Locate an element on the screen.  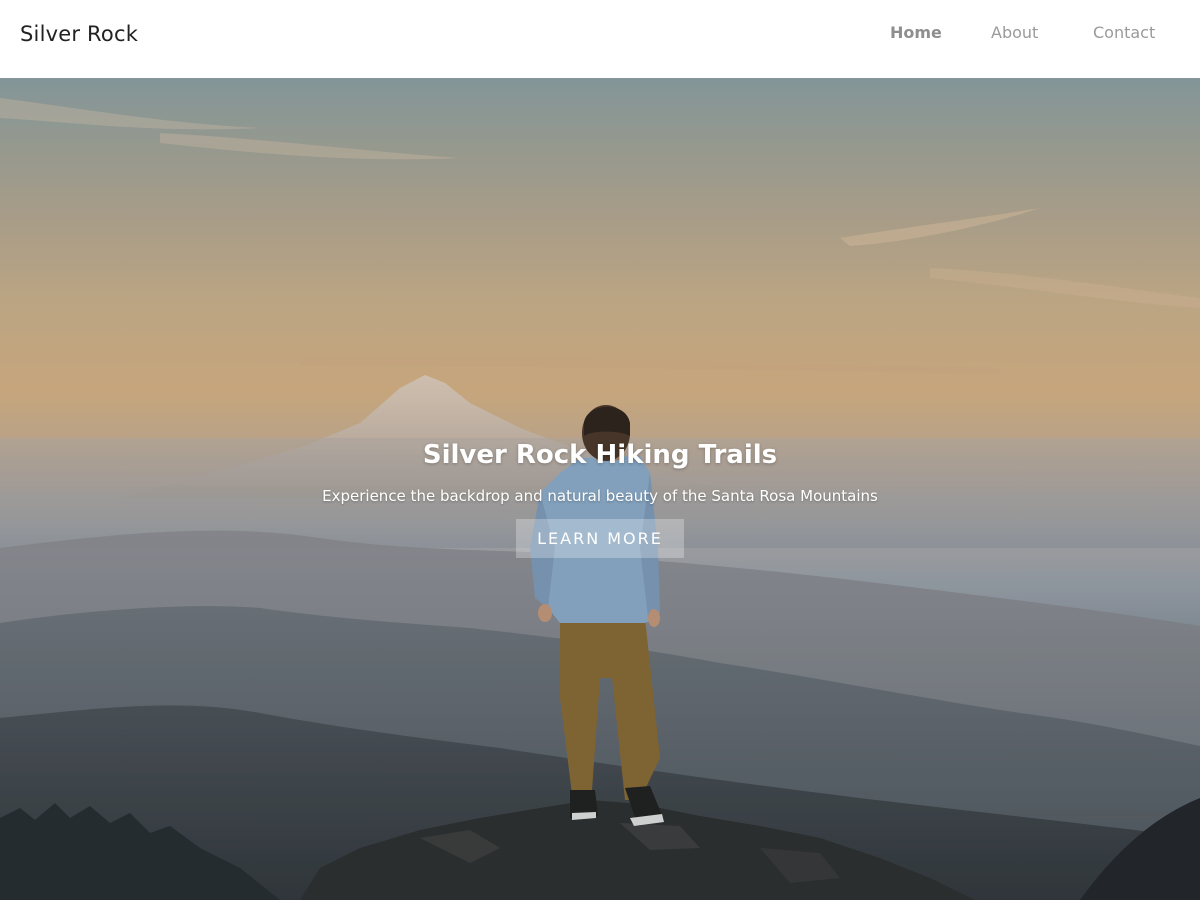
learn-more-button: LEARN MORE is located at coordinates (600, 538).